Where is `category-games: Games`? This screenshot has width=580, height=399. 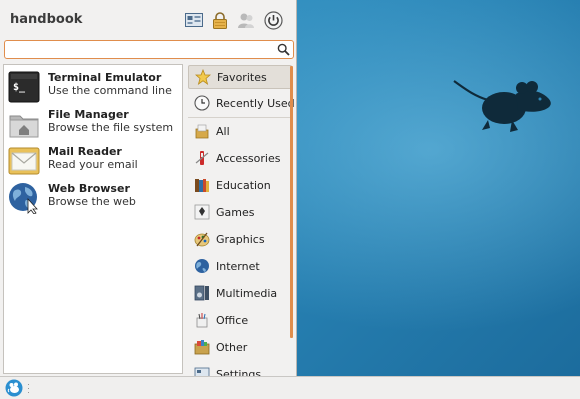
category-games: Games is located at coordinates (240, 212).